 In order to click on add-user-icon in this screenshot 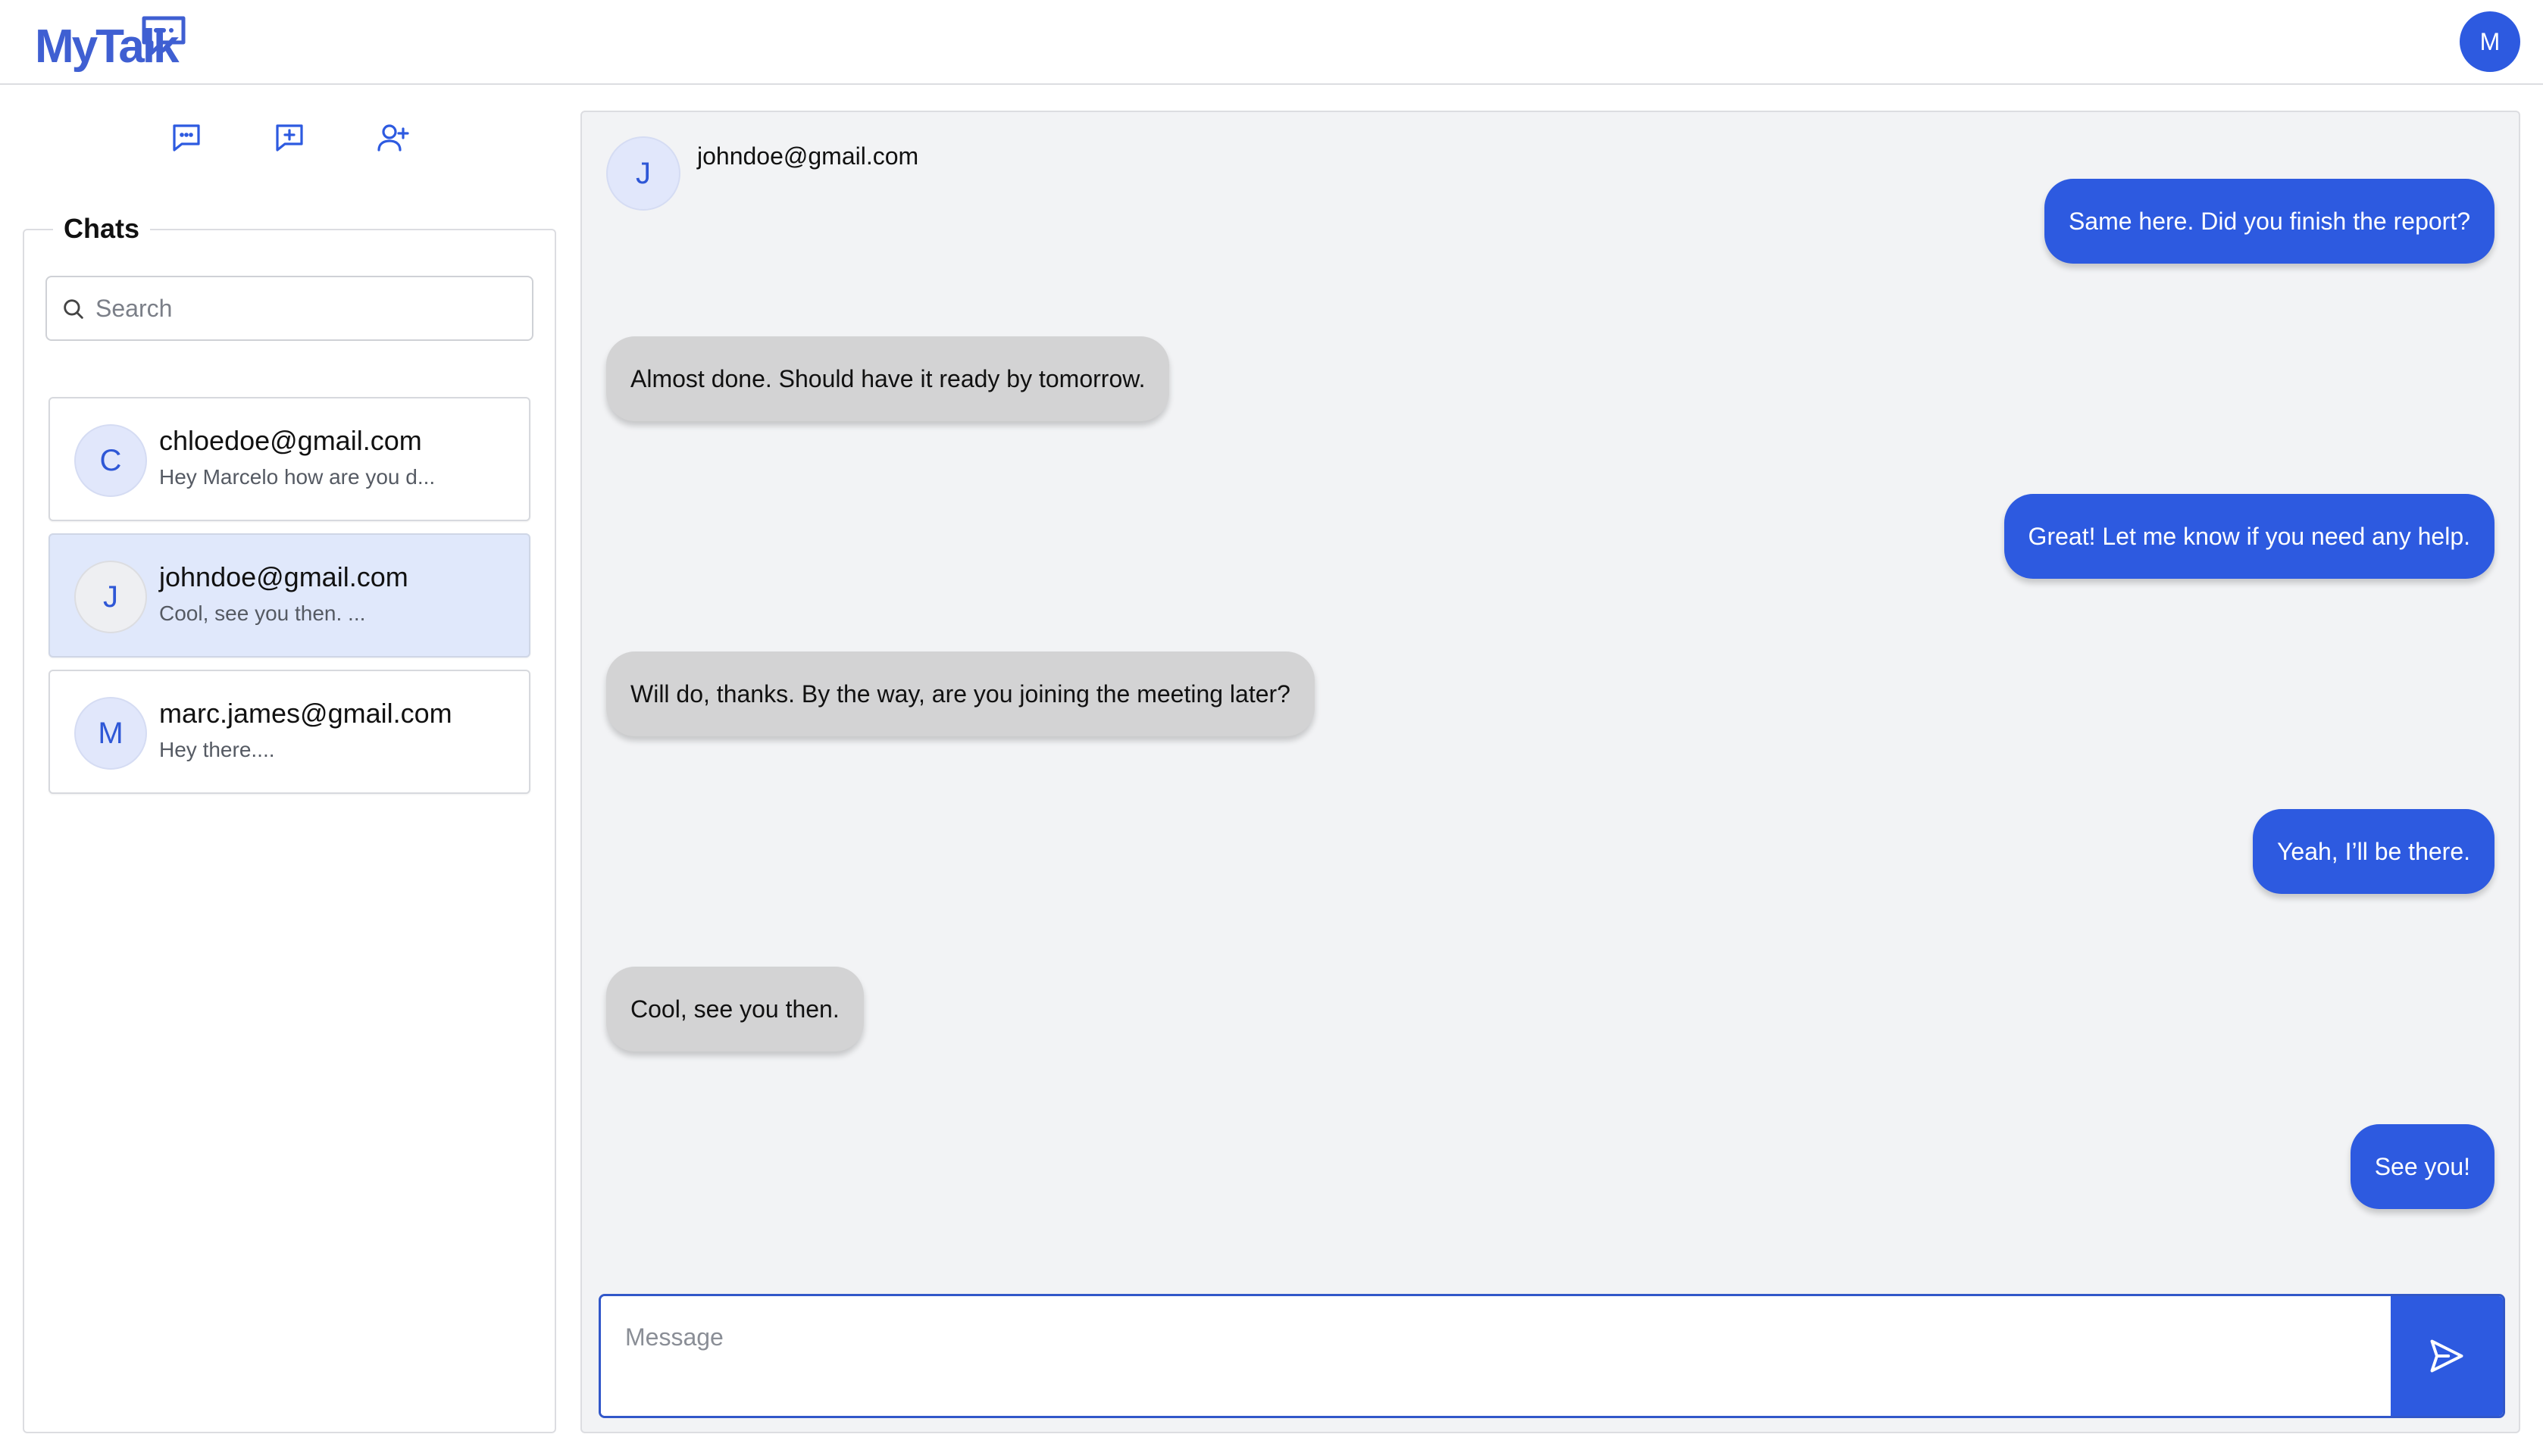, I will do `click(393, 138)`.